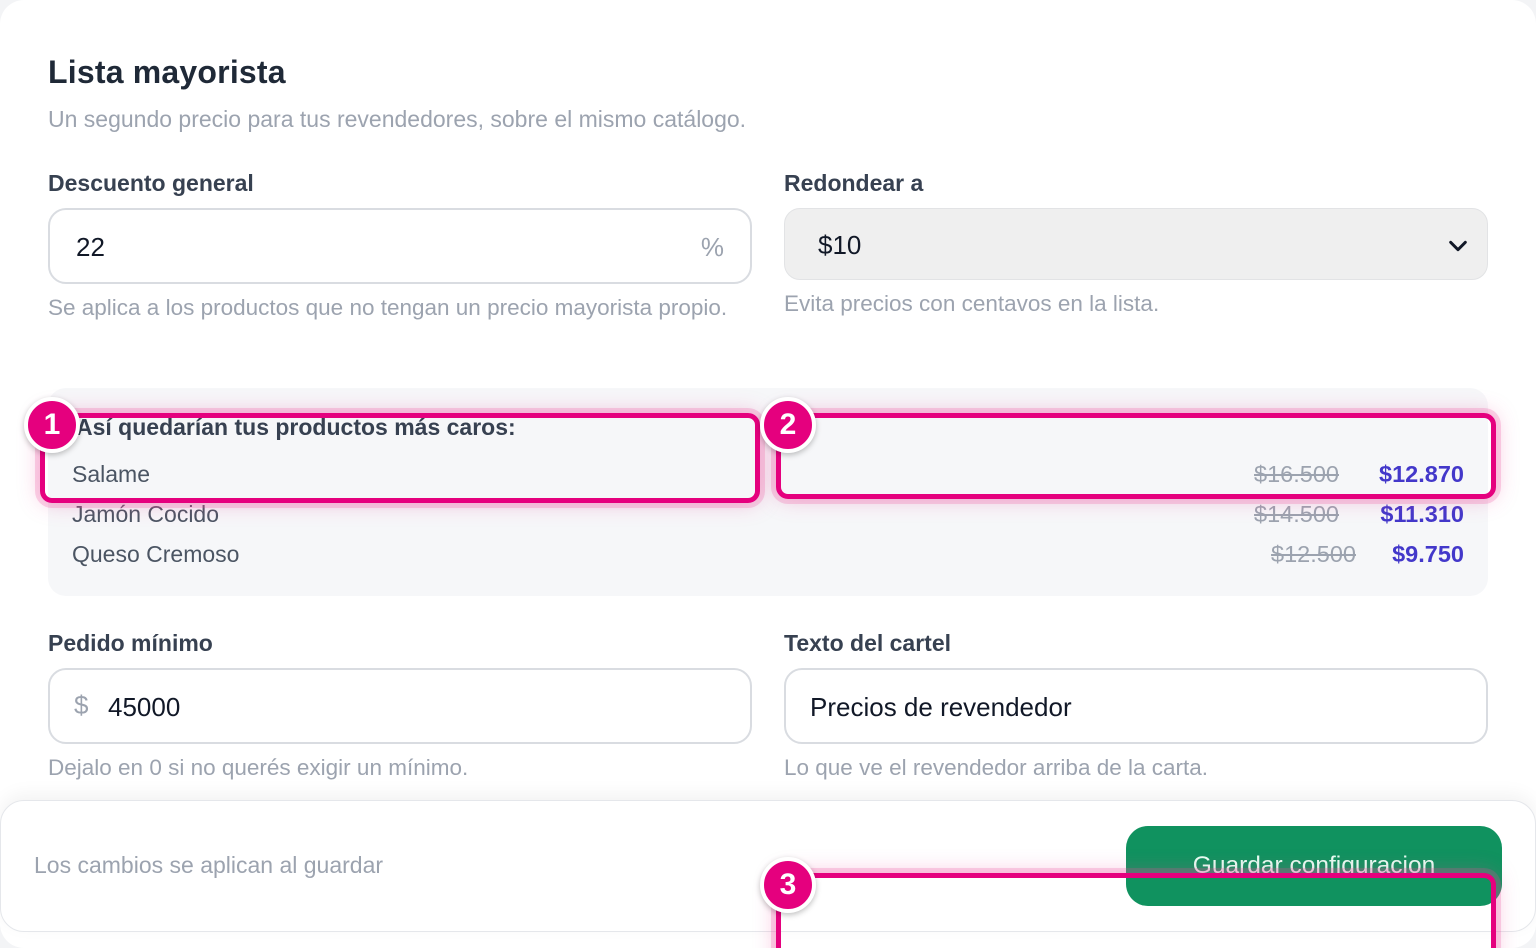 The height and width of the screenshot is (948, 1536). What do you see at coordinates (1421, 474) in the screenshot?
I see `preview-row-new-price: $12.870` at bounding box center [1421, 474].